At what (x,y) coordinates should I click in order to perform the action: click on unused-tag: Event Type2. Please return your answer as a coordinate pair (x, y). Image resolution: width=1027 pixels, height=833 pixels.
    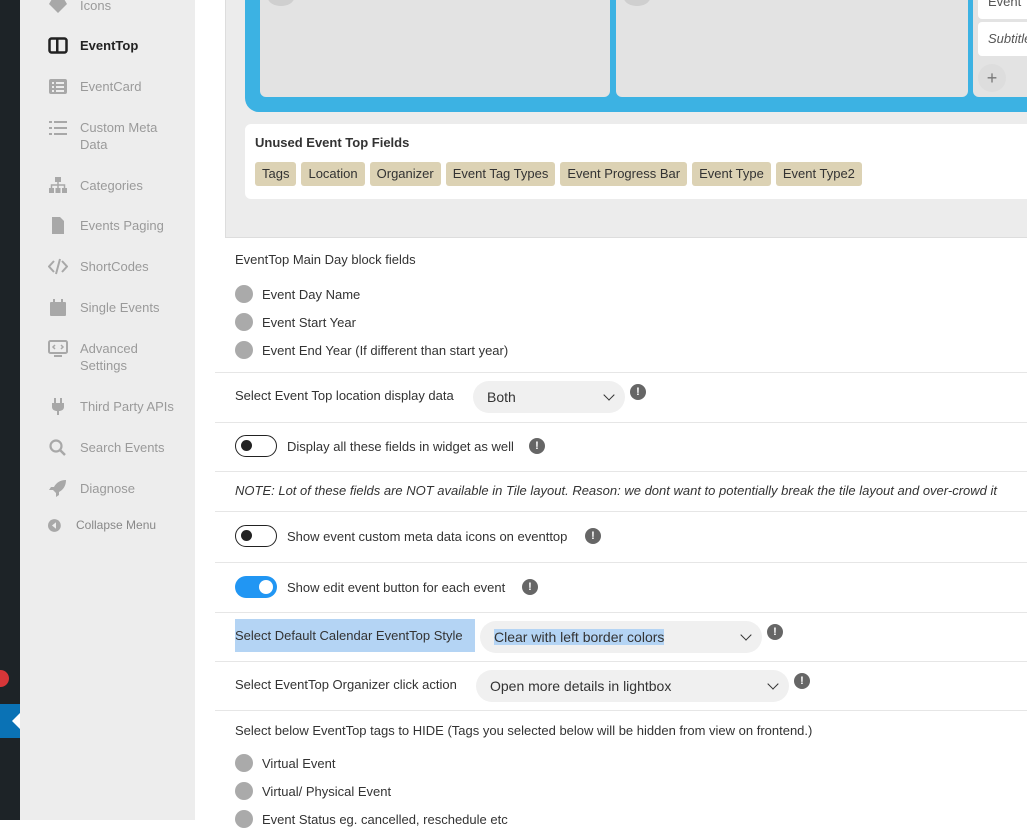
    Looking at the image, I should click on (818, 174).